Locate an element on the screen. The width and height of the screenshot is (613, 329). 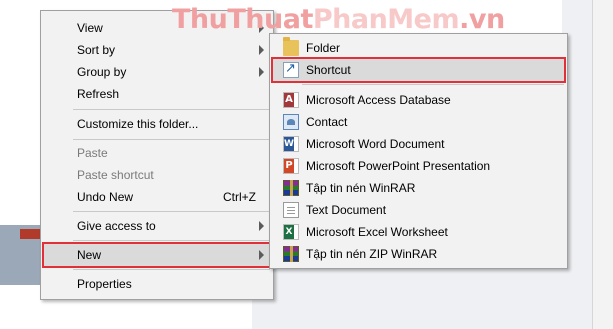
menu-item-label: Undo New is located at coordinates (105, 197).